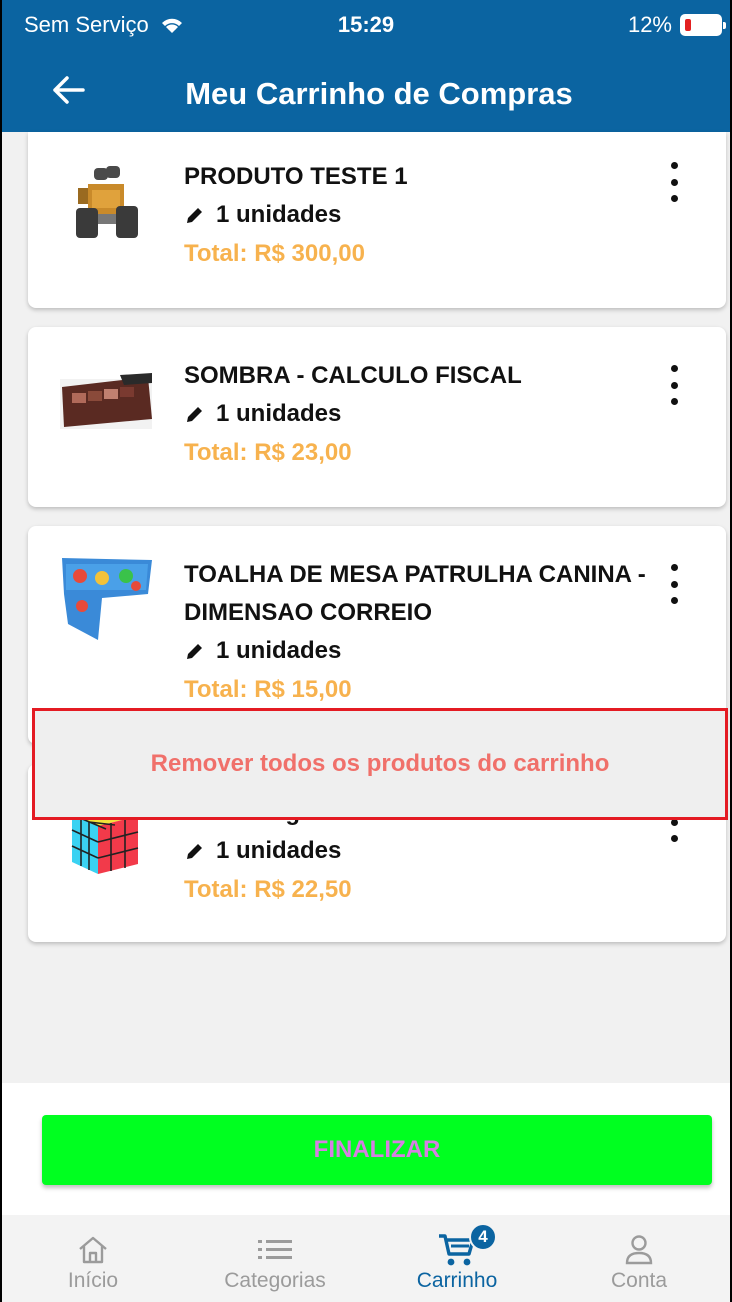 The image size is (732, 1302). I want to click on battery-icon, so click(703, 25).